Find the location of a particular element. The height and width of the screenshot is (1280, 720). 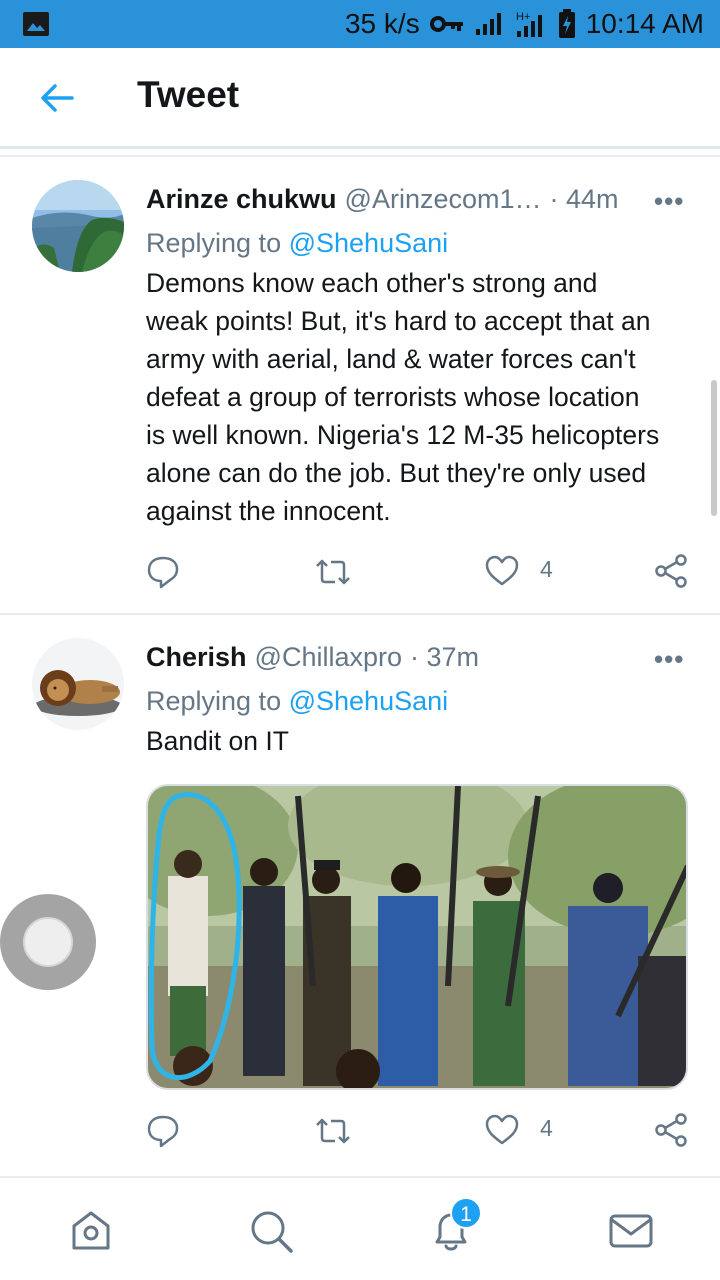

status-bar: 35 k/s H+ 10:14 AM is located at coordinates (360, 24).